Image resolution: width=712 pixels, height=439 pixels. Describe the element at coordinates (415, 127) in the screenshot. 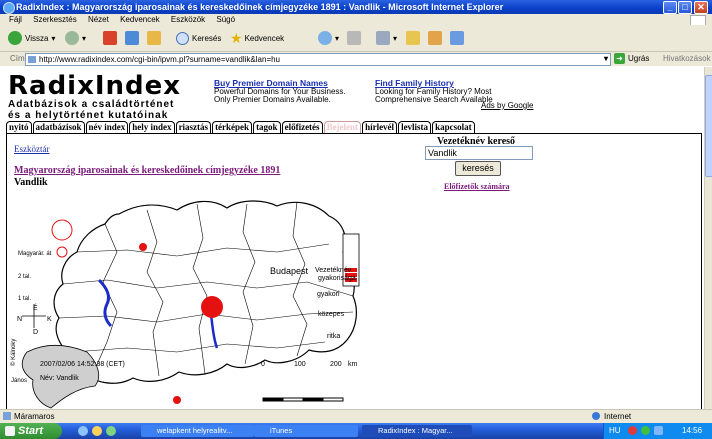

I see `tab-mailing-list: levlista` at that location.